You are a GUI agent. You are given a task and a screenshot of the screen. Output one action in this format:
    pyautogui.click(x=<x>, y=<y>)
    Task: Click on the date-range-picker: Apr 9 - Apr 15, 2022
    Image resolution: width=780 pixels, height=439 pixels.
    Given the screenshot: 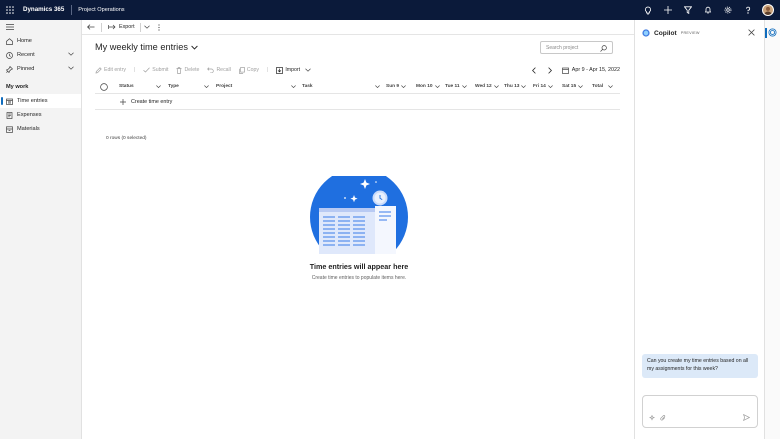 What is the action you would take?
    pyautogui.click(x=590, y=70)
    